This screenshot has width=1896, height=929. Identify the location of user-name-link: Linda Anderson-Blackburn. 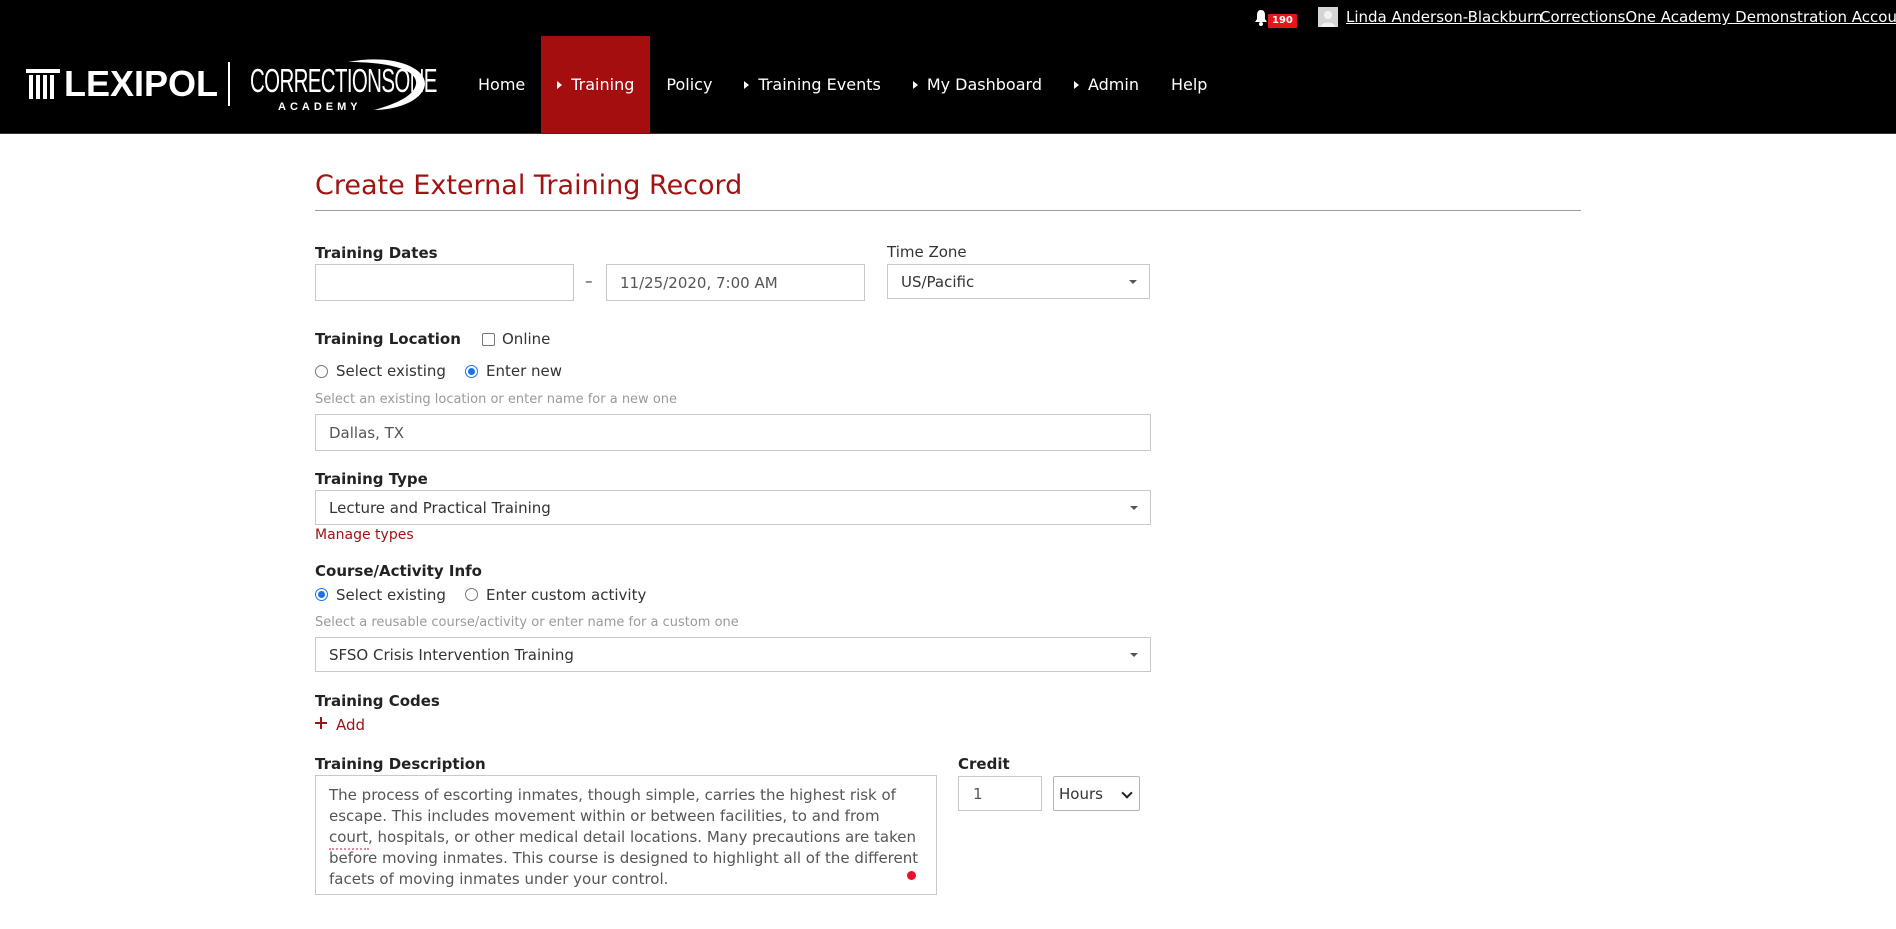
(1444, 17).